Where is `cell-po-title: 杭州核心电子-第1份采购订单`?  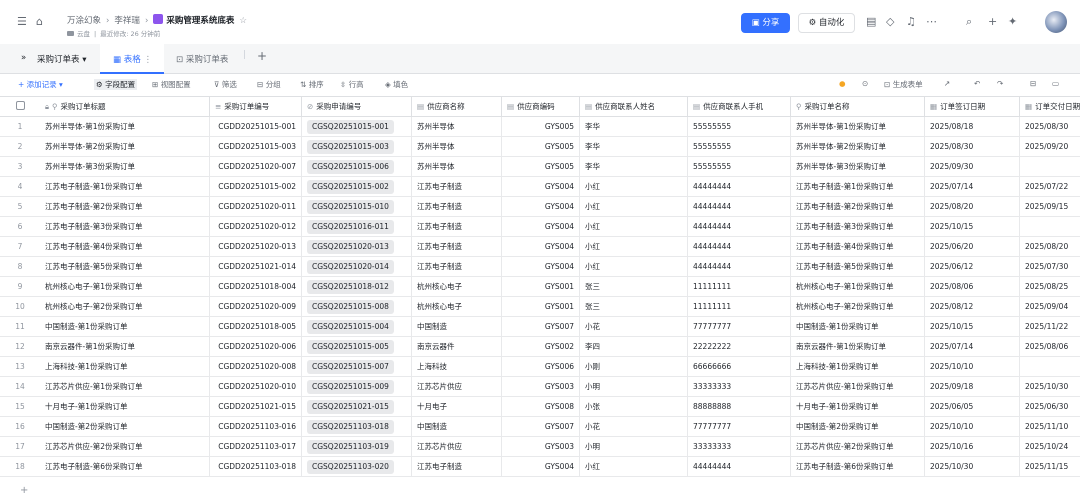
cell-po-title: 杭州核心电子-第1份采购订单 is located at coordinates (125, 286).